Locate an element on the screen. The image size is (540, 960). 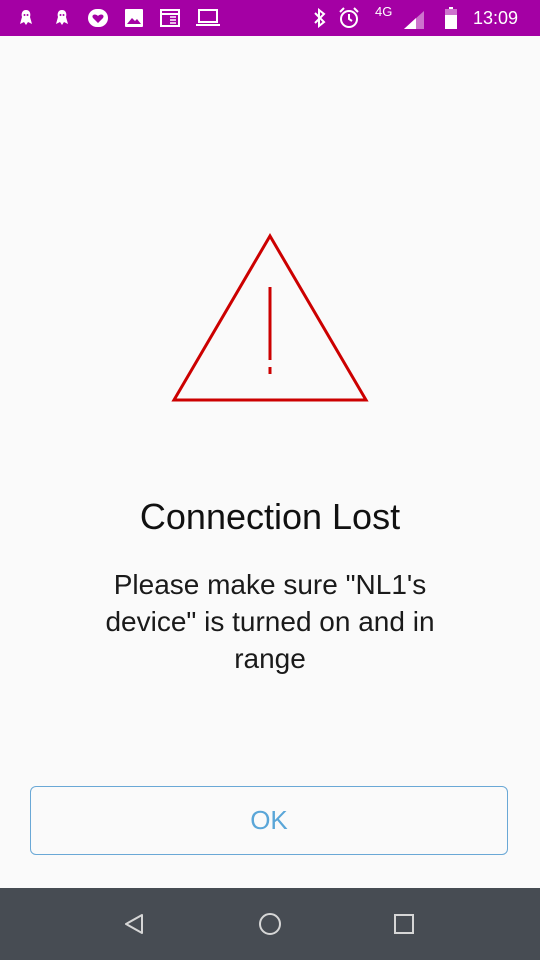
warning-triangle-icon is located at coordinates (270, 317).